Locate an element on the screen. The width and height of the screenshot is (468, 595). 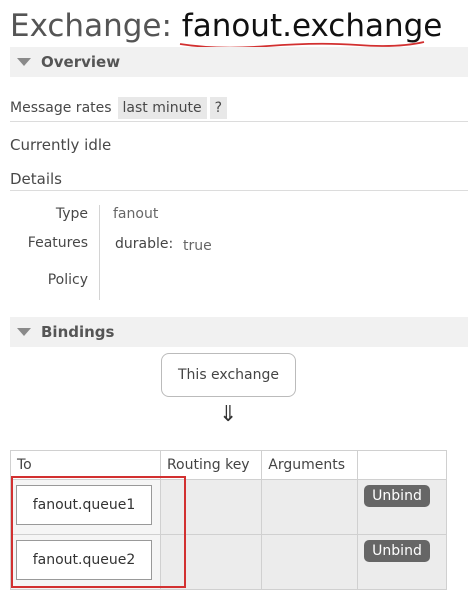
queue-link: fanout.queue2 is located at coordinates (84, 560).